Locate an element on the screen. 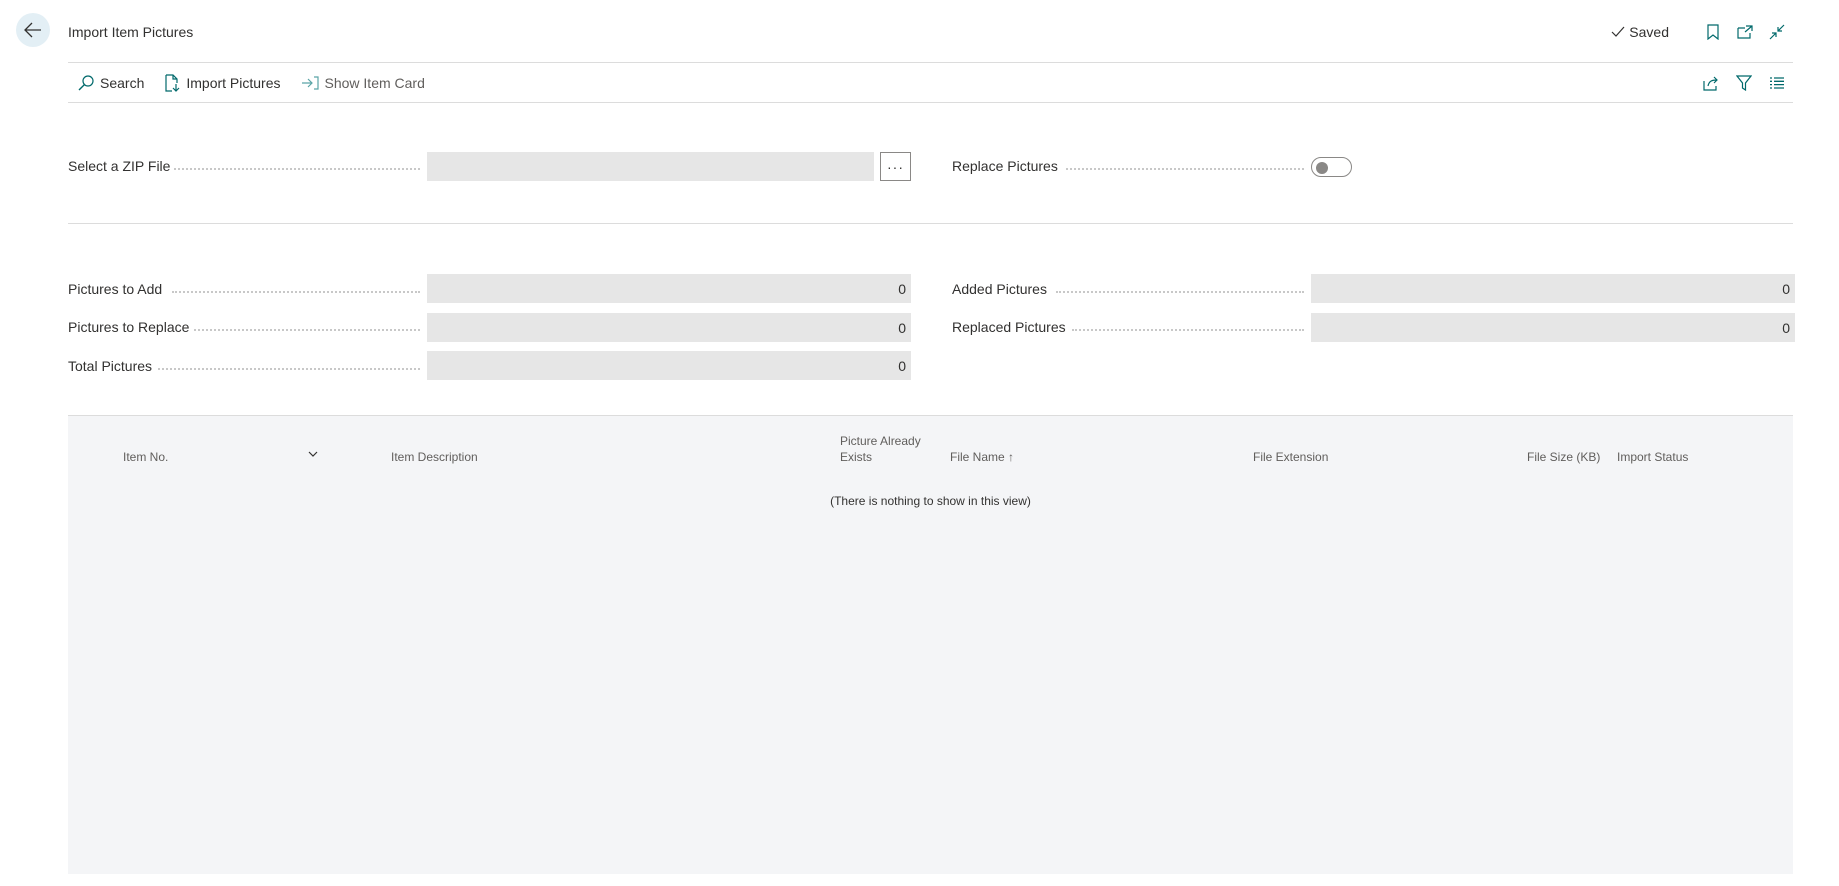  pictures-to-replace-label: Pictures to Replace is located at coordinates (129, 327).